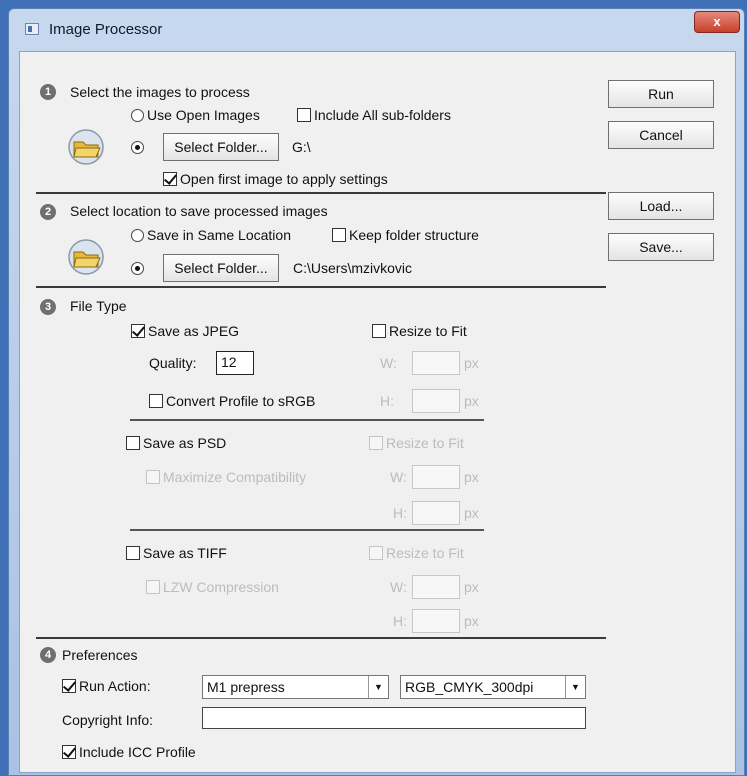 Image resolution: width=747 pixels, height=776 pixels. I want to click on lzw-compression-checkbox, so click(153, 587).